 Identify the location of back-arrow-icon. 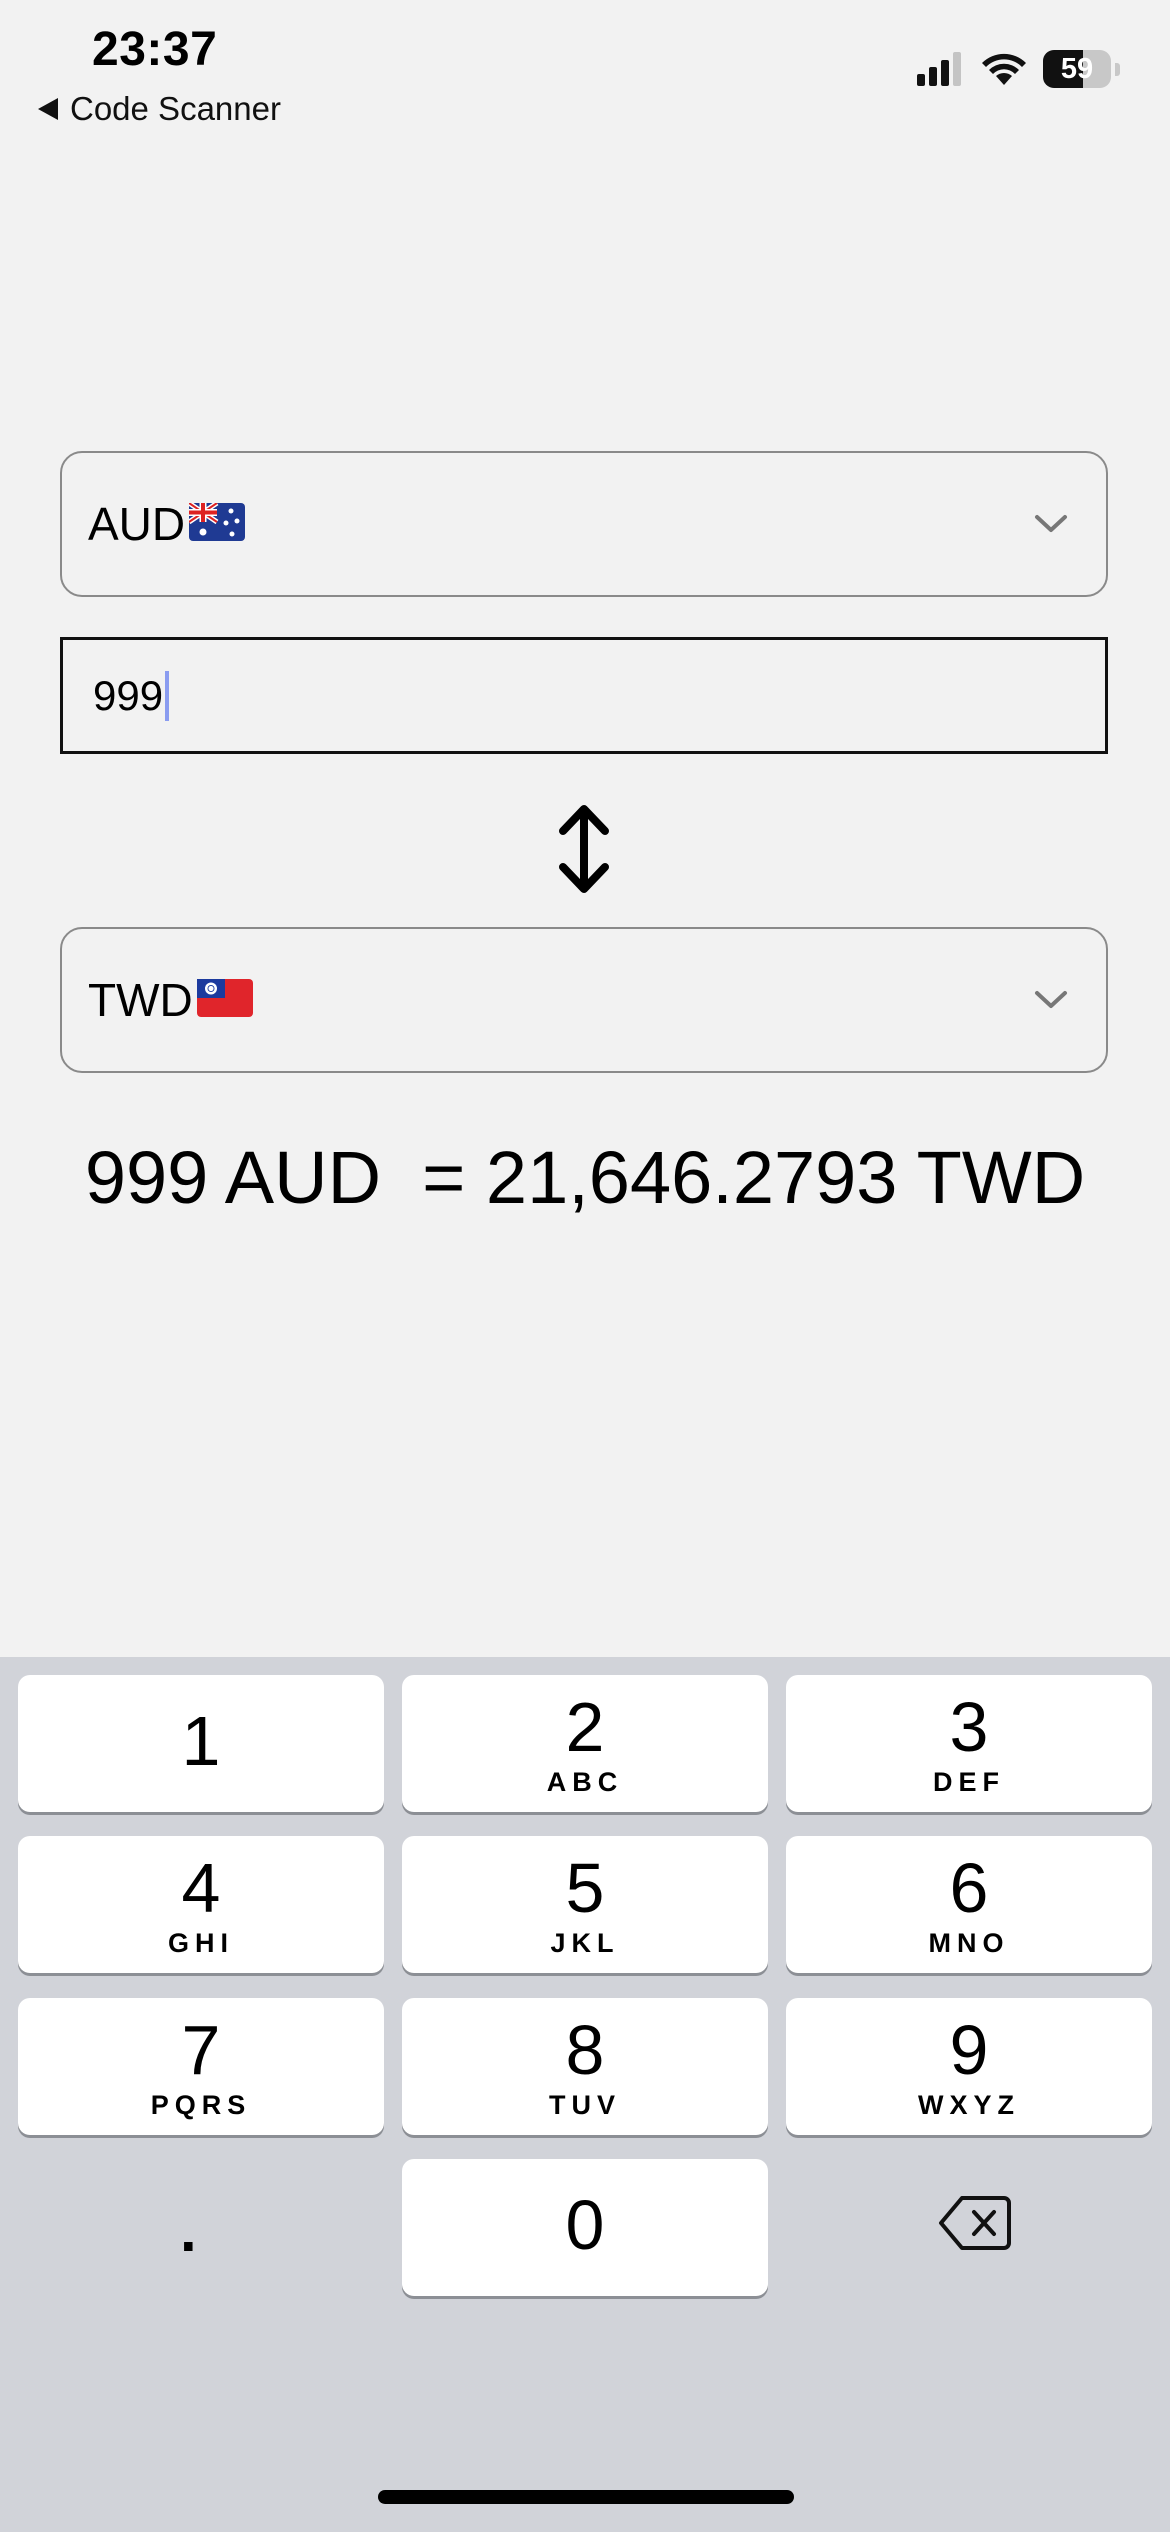
(48, 109).